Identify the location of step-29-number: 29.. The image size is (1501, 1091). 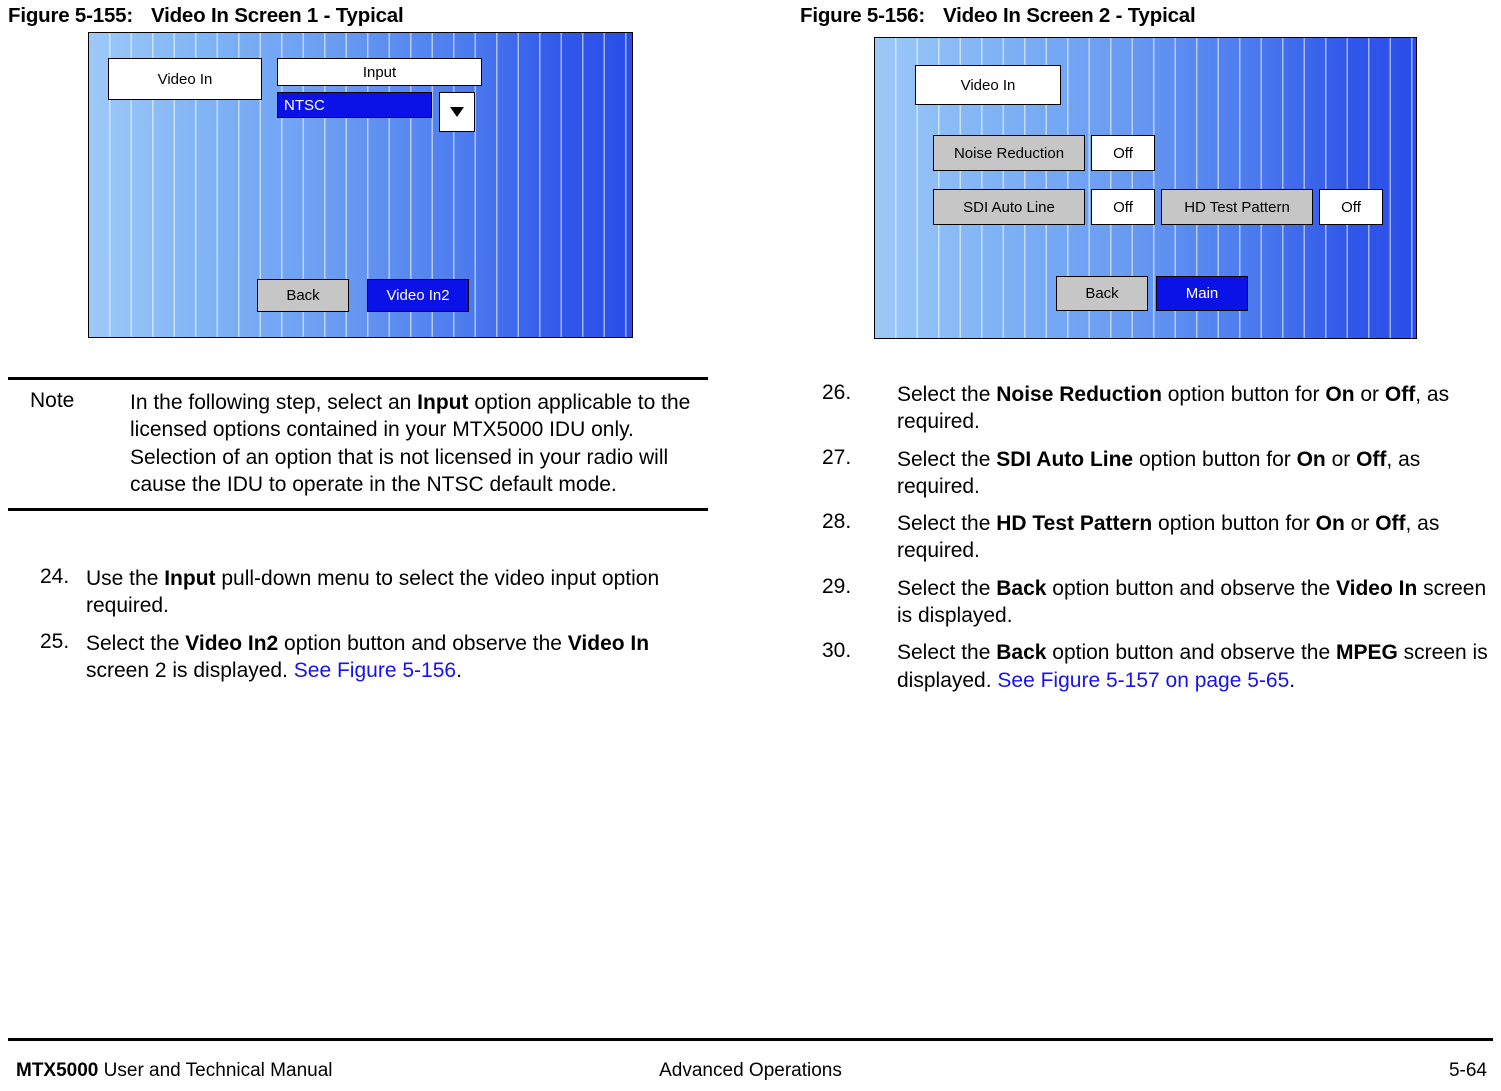
(837, 586).